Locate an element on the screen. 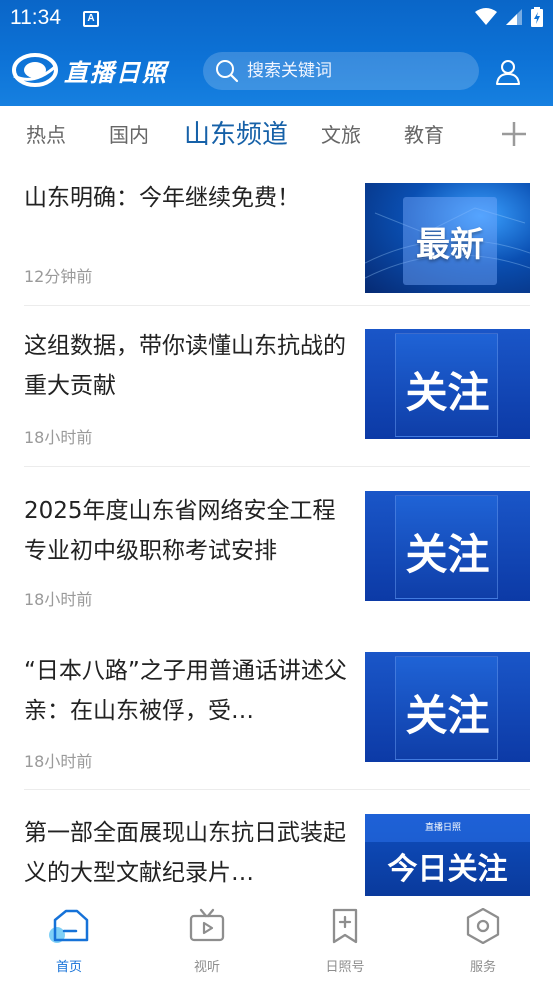  nav-services: 服务 is located at coordinates (483, 941).